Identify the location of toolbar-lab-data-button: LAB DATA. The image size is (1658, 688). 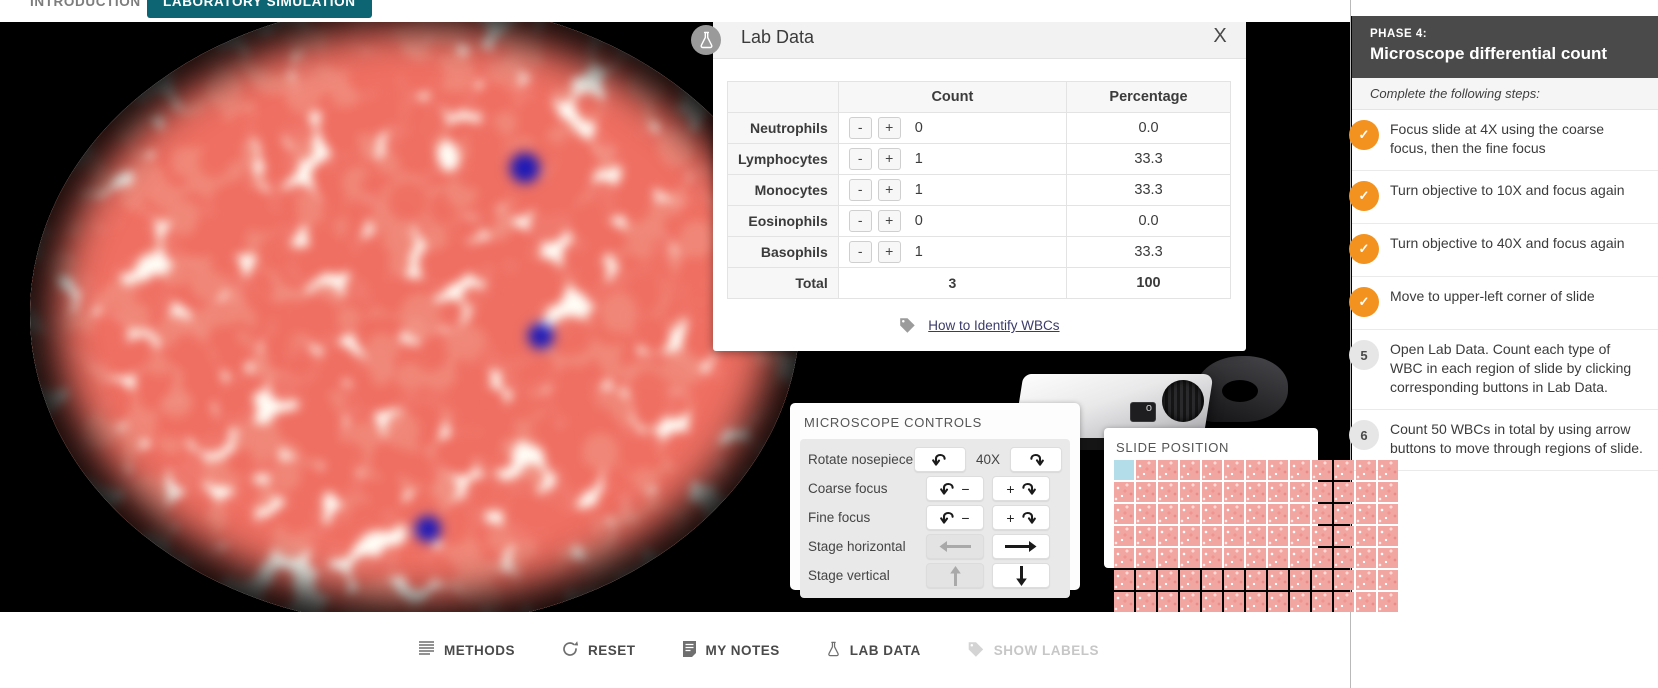
(873, 650).